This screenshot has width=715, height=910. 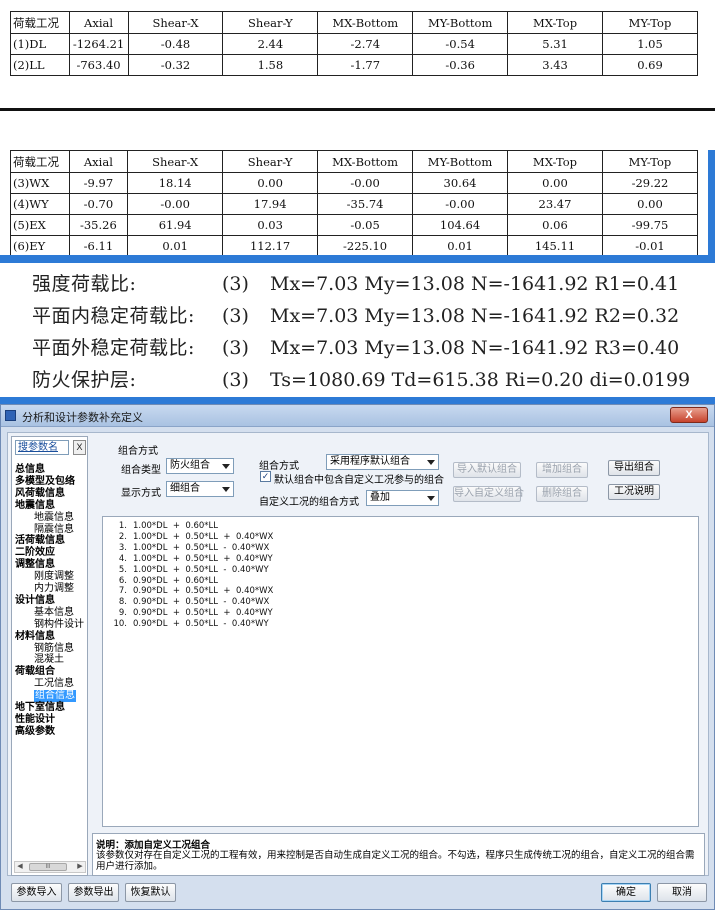 I want to click on scroll-left-icon: ◀, so click(x=20, y=867).